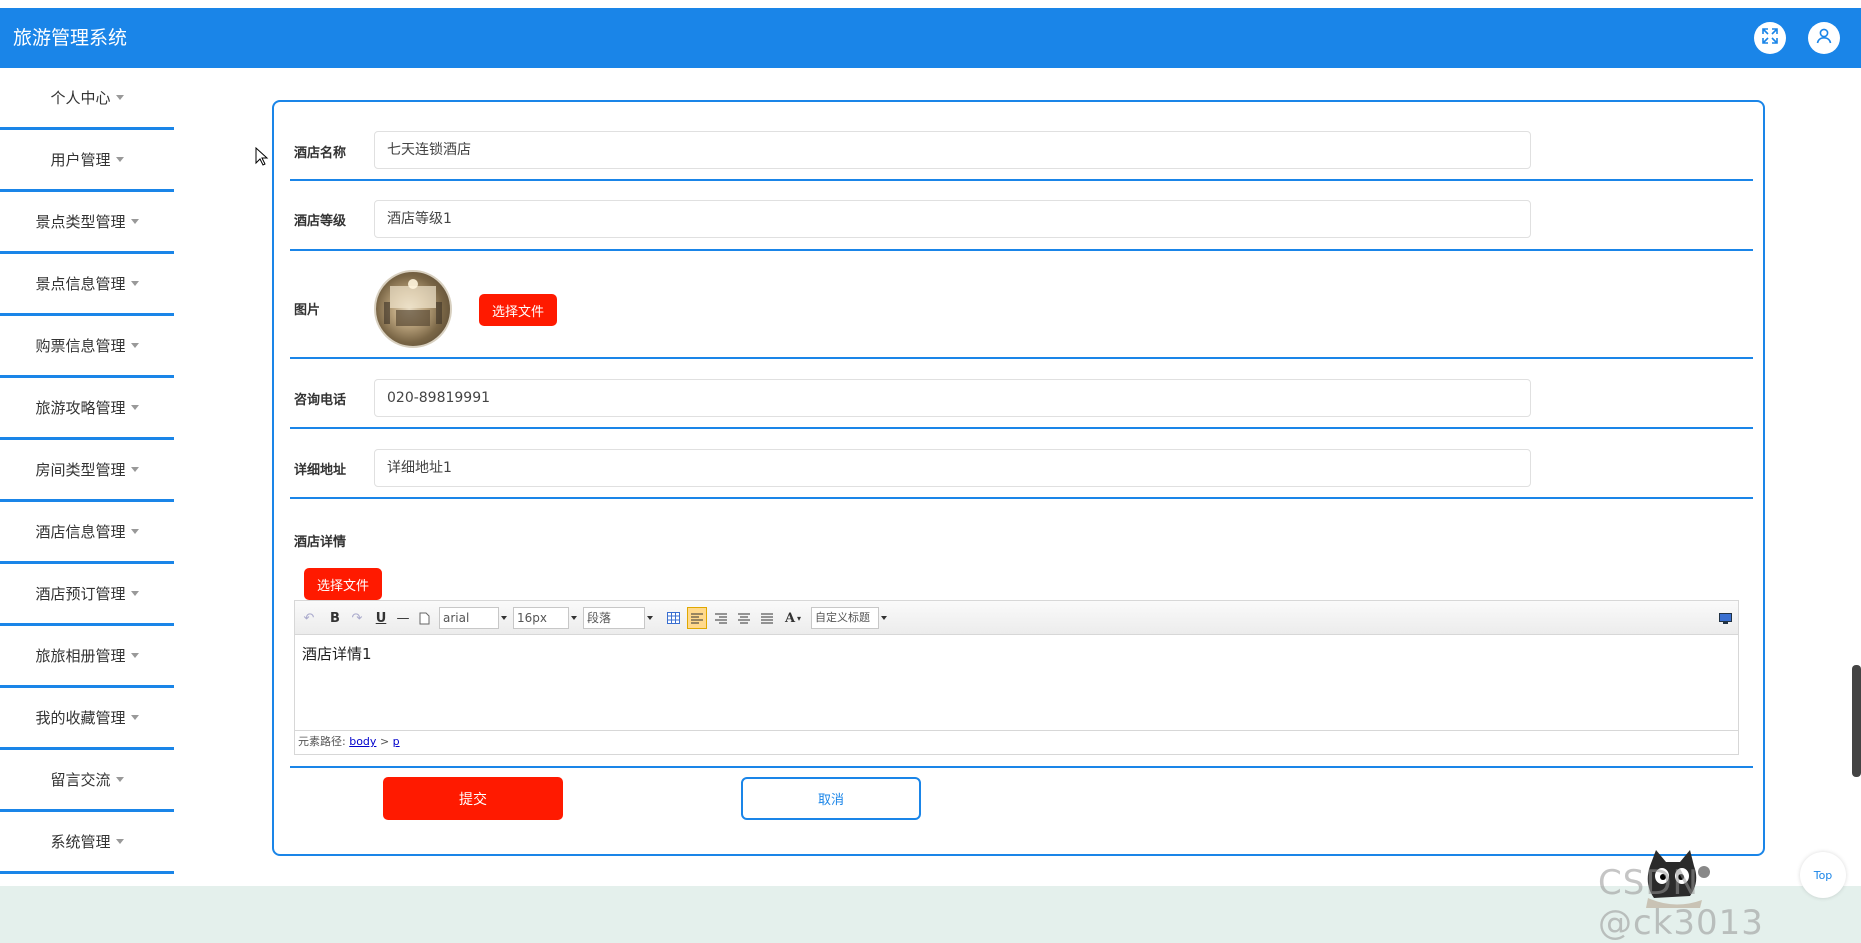 Image resolution: width=1861 pixels, height=943 pixels. I want to click on sidebar-item-hotel-booking: 酒店预订管理, so click(87, 595).